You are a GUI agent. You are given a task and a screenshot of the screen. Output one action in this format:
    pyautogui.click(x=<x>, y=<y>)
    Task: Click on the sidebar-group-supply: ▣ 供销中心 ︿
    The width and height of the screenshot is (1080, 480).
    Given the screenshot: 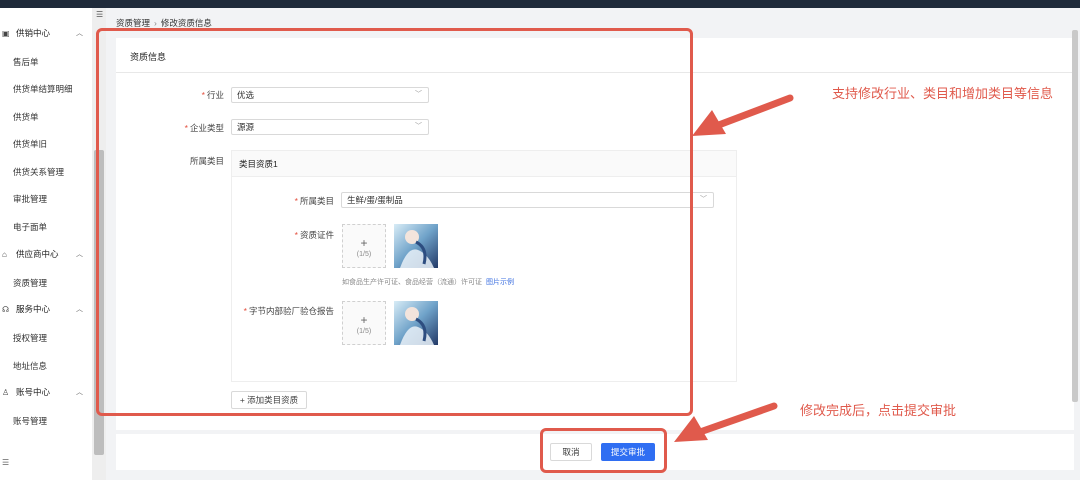 What is the action you would take?
    pyautogui.click(x=46, y=33)
    